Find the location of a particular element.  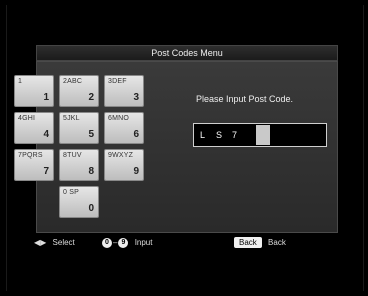

key-7: 7PQRS 7 is located at coordinates (34, 165).